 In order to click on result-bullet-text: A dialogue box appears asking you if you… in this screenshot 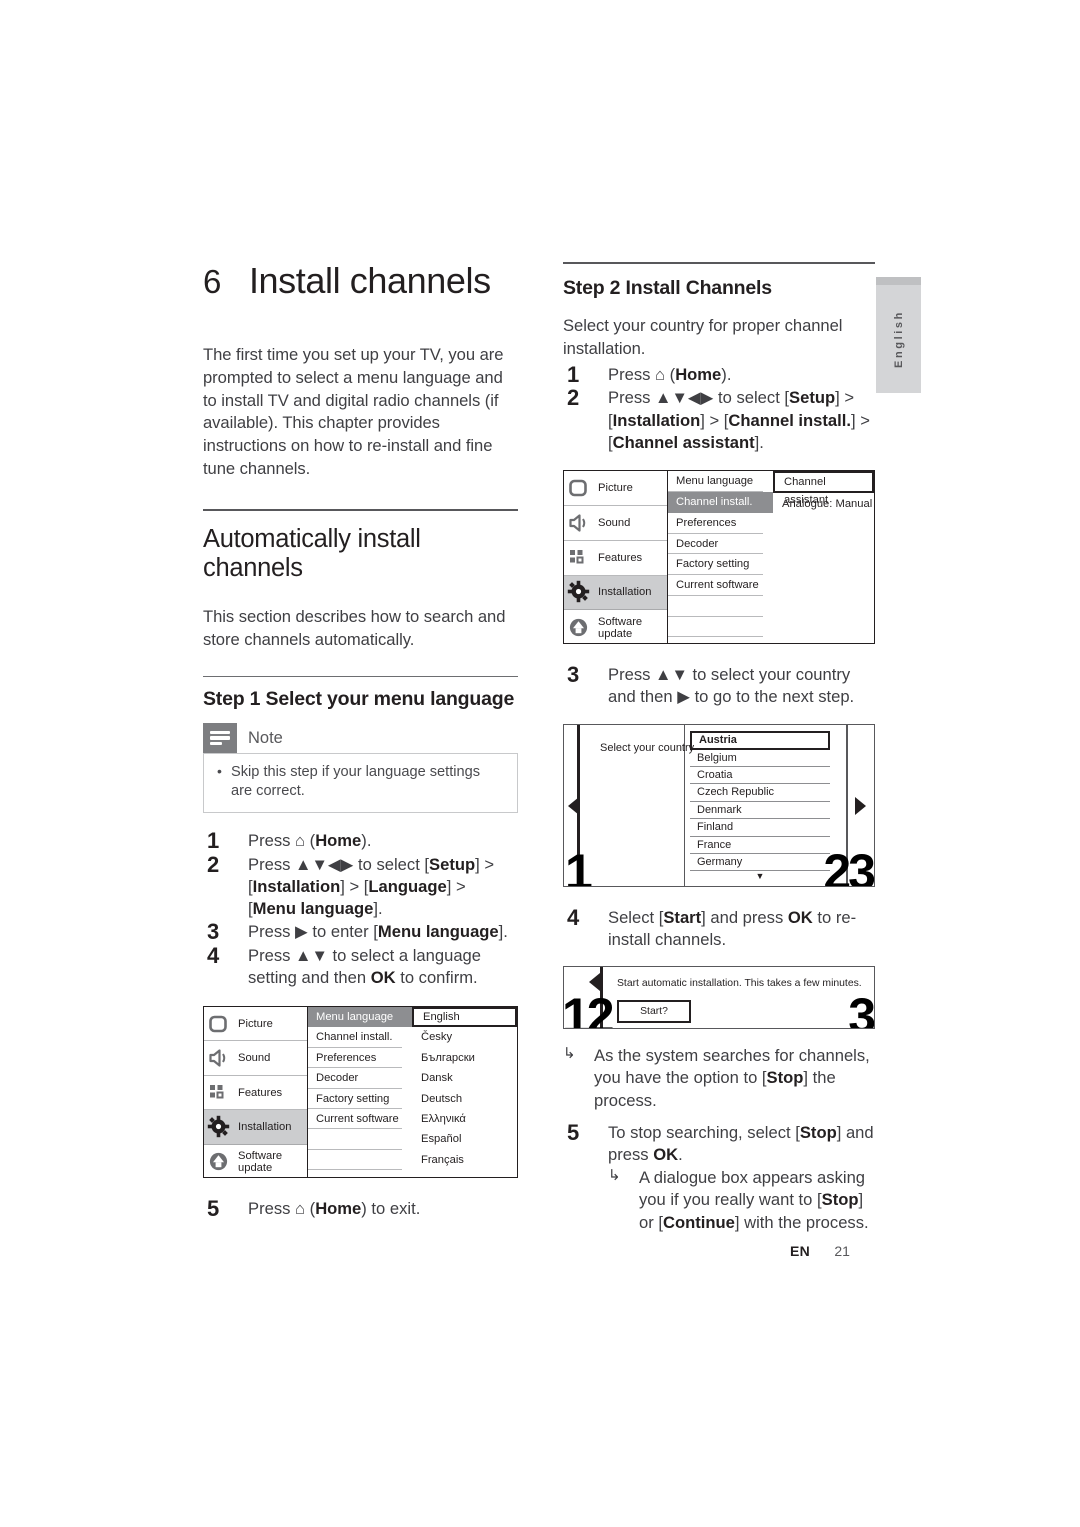, I will do `click(754, 1200)`.